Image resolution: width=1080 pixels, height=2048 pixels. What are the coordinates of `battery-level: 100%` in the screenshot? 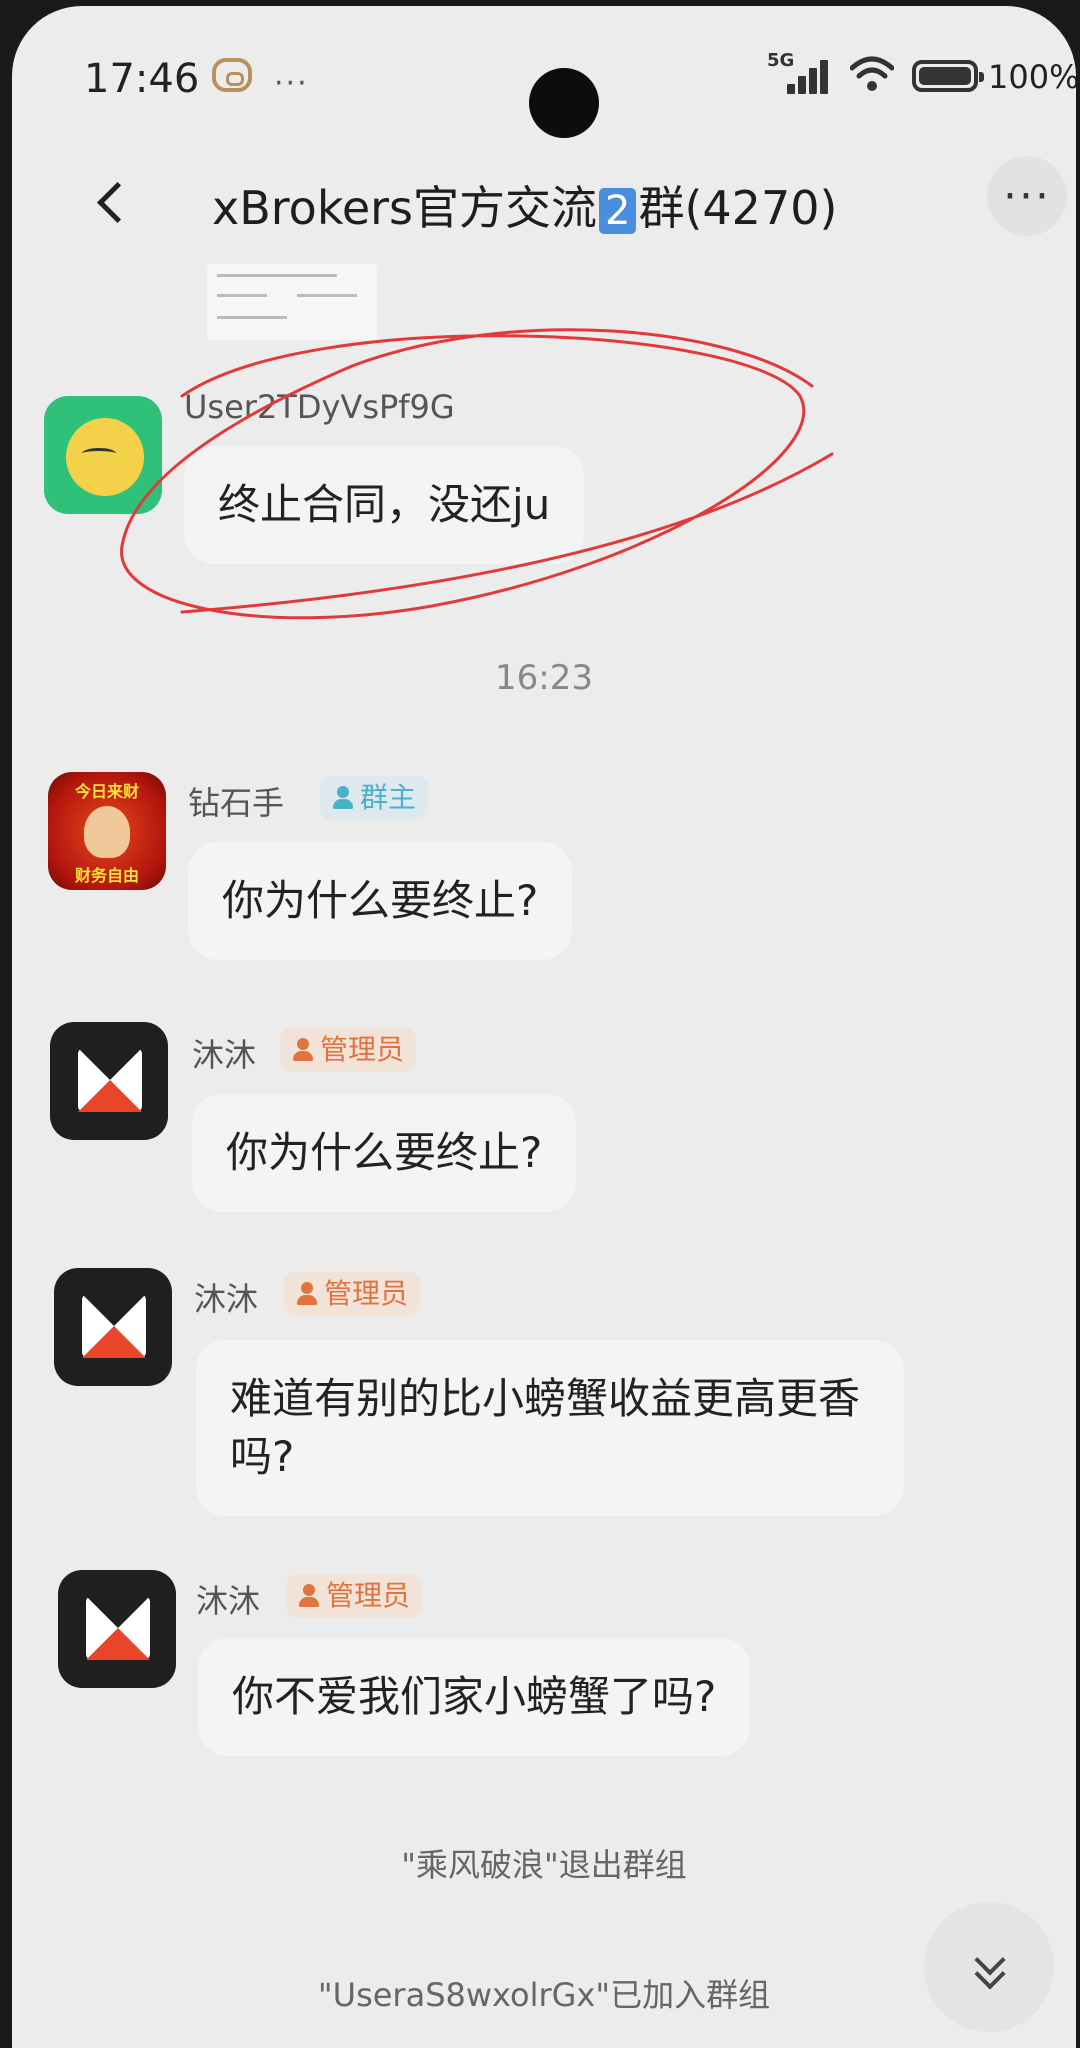 It's located at (1032, 77).